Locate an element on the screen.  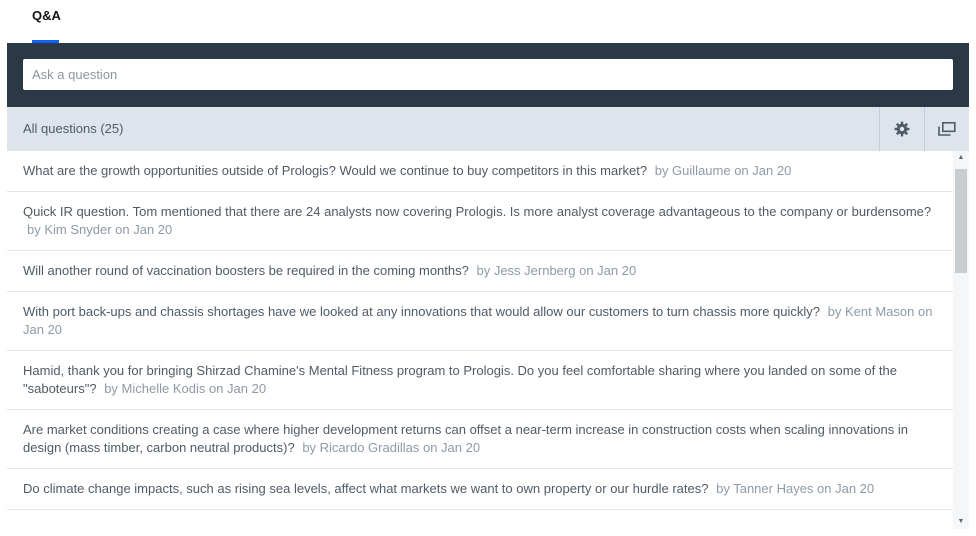
settings-button is located at coordinates (901, 129).